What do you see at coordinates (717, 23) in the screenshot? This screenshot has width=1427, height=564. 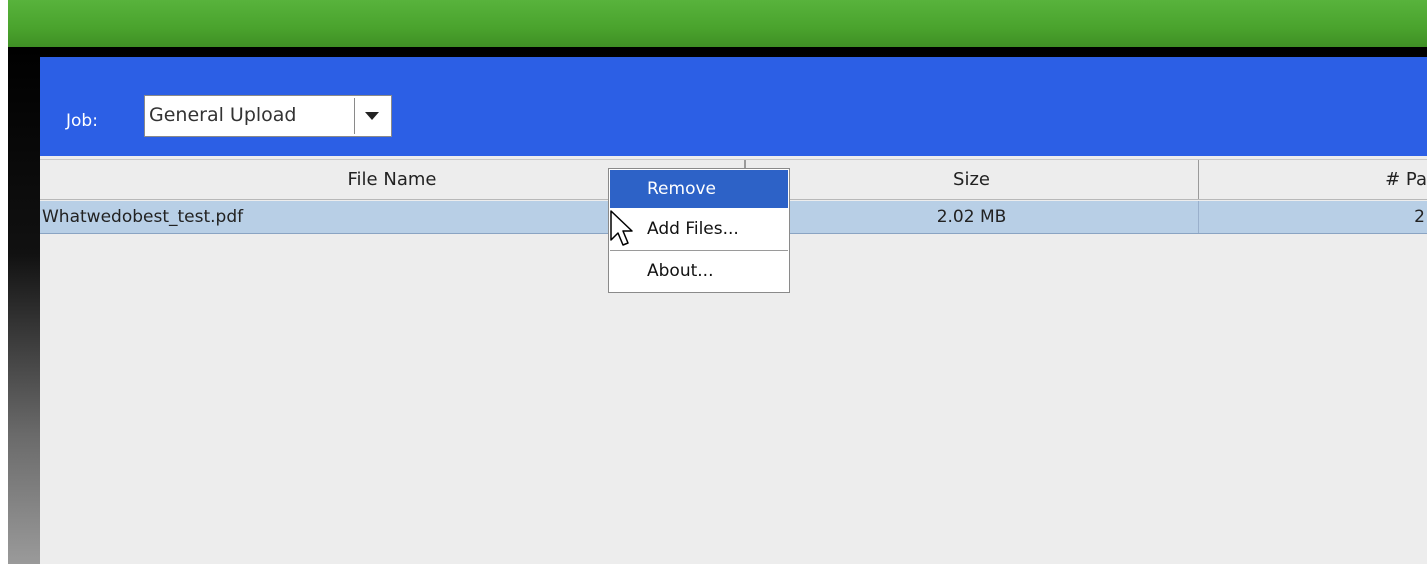 I see `top-banner` at bounding box center [717, 23].